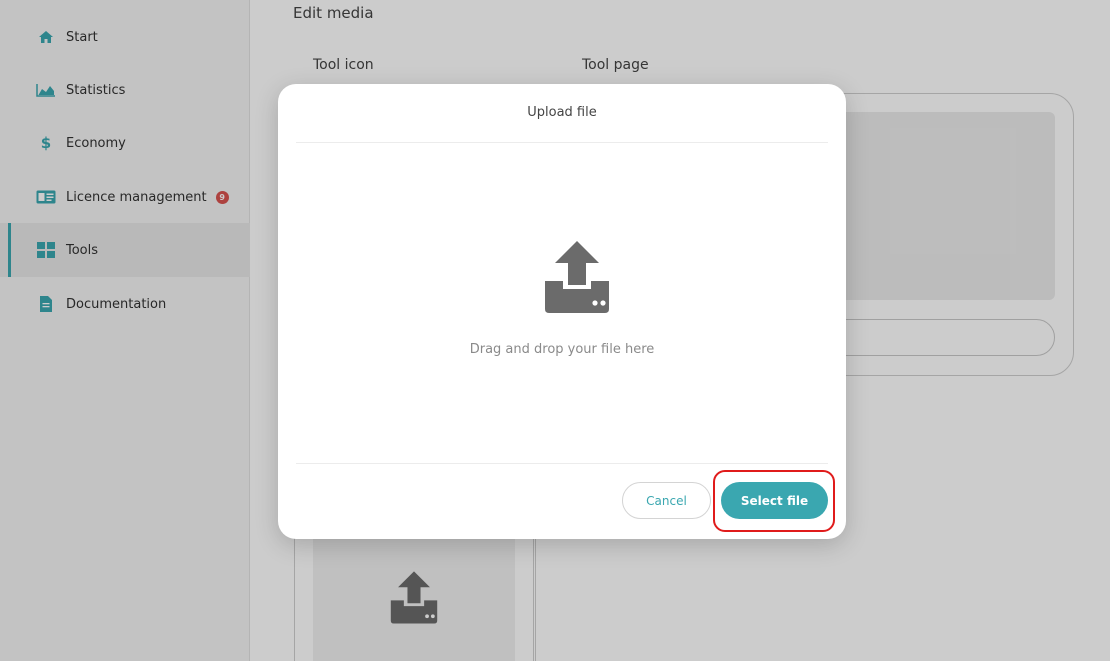 The image size is (1110, 661). What do you see at coordinates (666, 500) in the screenshot?
I see `cancel-button: Cancel` at bounding box center [666, 500].